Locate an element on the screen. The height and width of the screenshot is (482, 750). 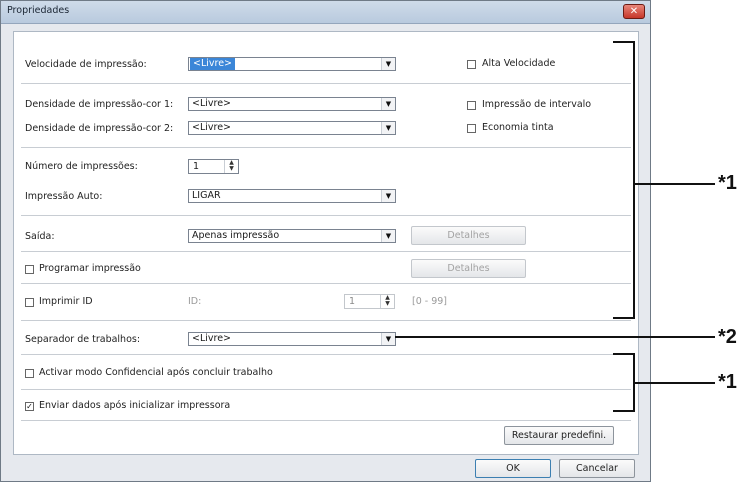
density-1-select: <Livre> ▼ is located at coordinates (292, 104).